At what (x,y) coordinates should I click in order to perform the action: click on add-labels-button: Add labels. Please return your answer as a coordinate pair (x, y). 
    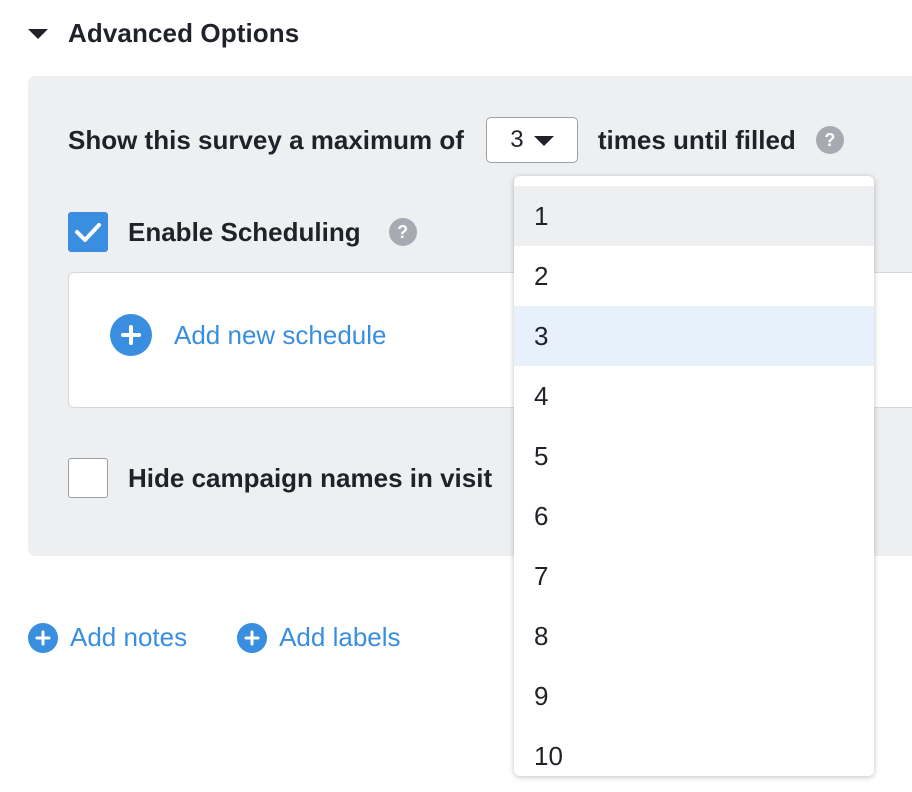
    Looking at the image, I should click on (319, 637).